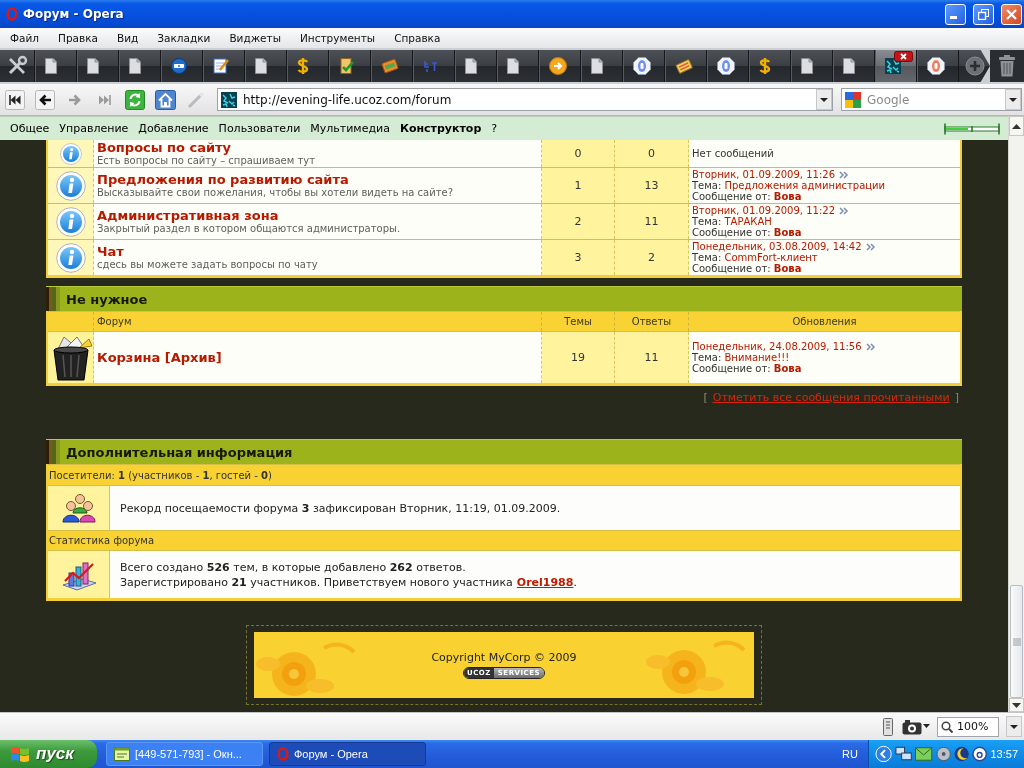  Describe the element at coordinates (1016, 641) in the screenshot. I see `scrollbar-thumb` at that location.